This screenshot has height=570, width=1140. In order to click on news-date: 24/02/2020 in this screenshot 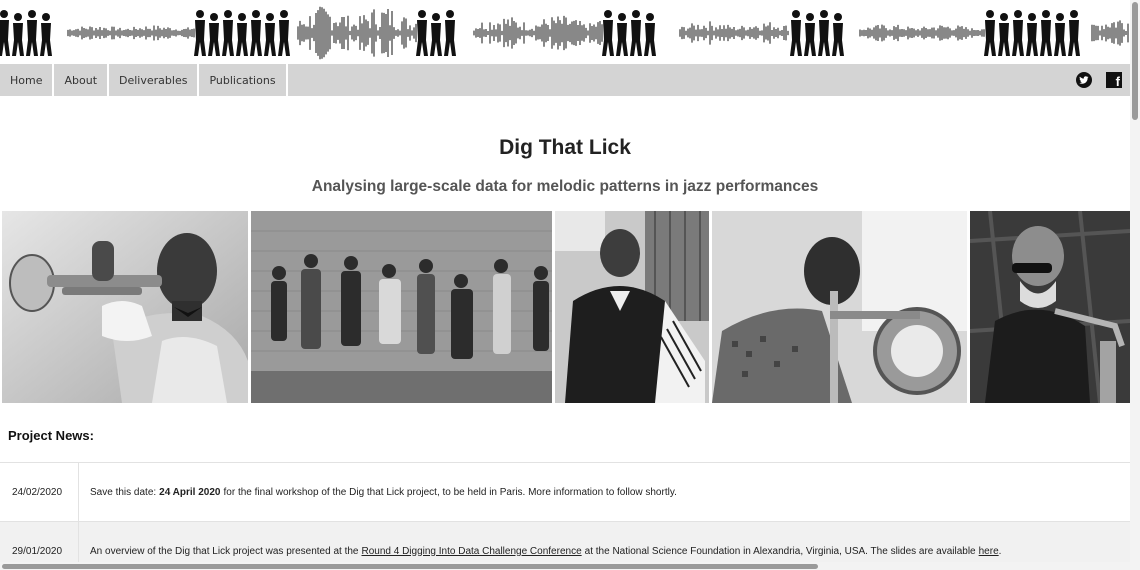, I will do `click(39, 492)`.